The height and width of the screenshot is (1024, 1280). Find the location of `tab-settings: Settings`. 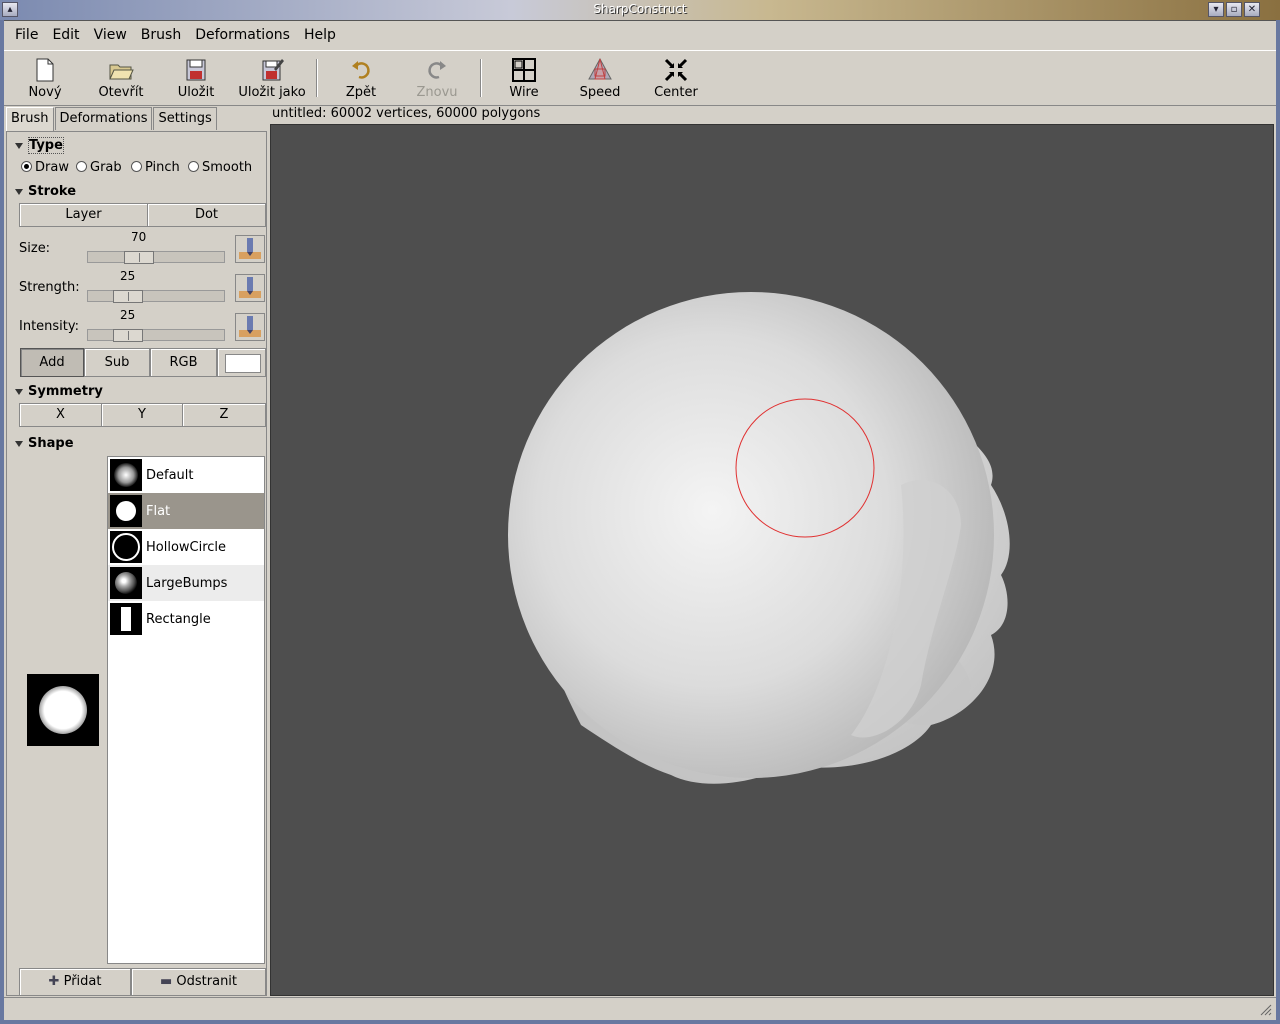

tab-settings: Settings is located at coordinates (185, 118).